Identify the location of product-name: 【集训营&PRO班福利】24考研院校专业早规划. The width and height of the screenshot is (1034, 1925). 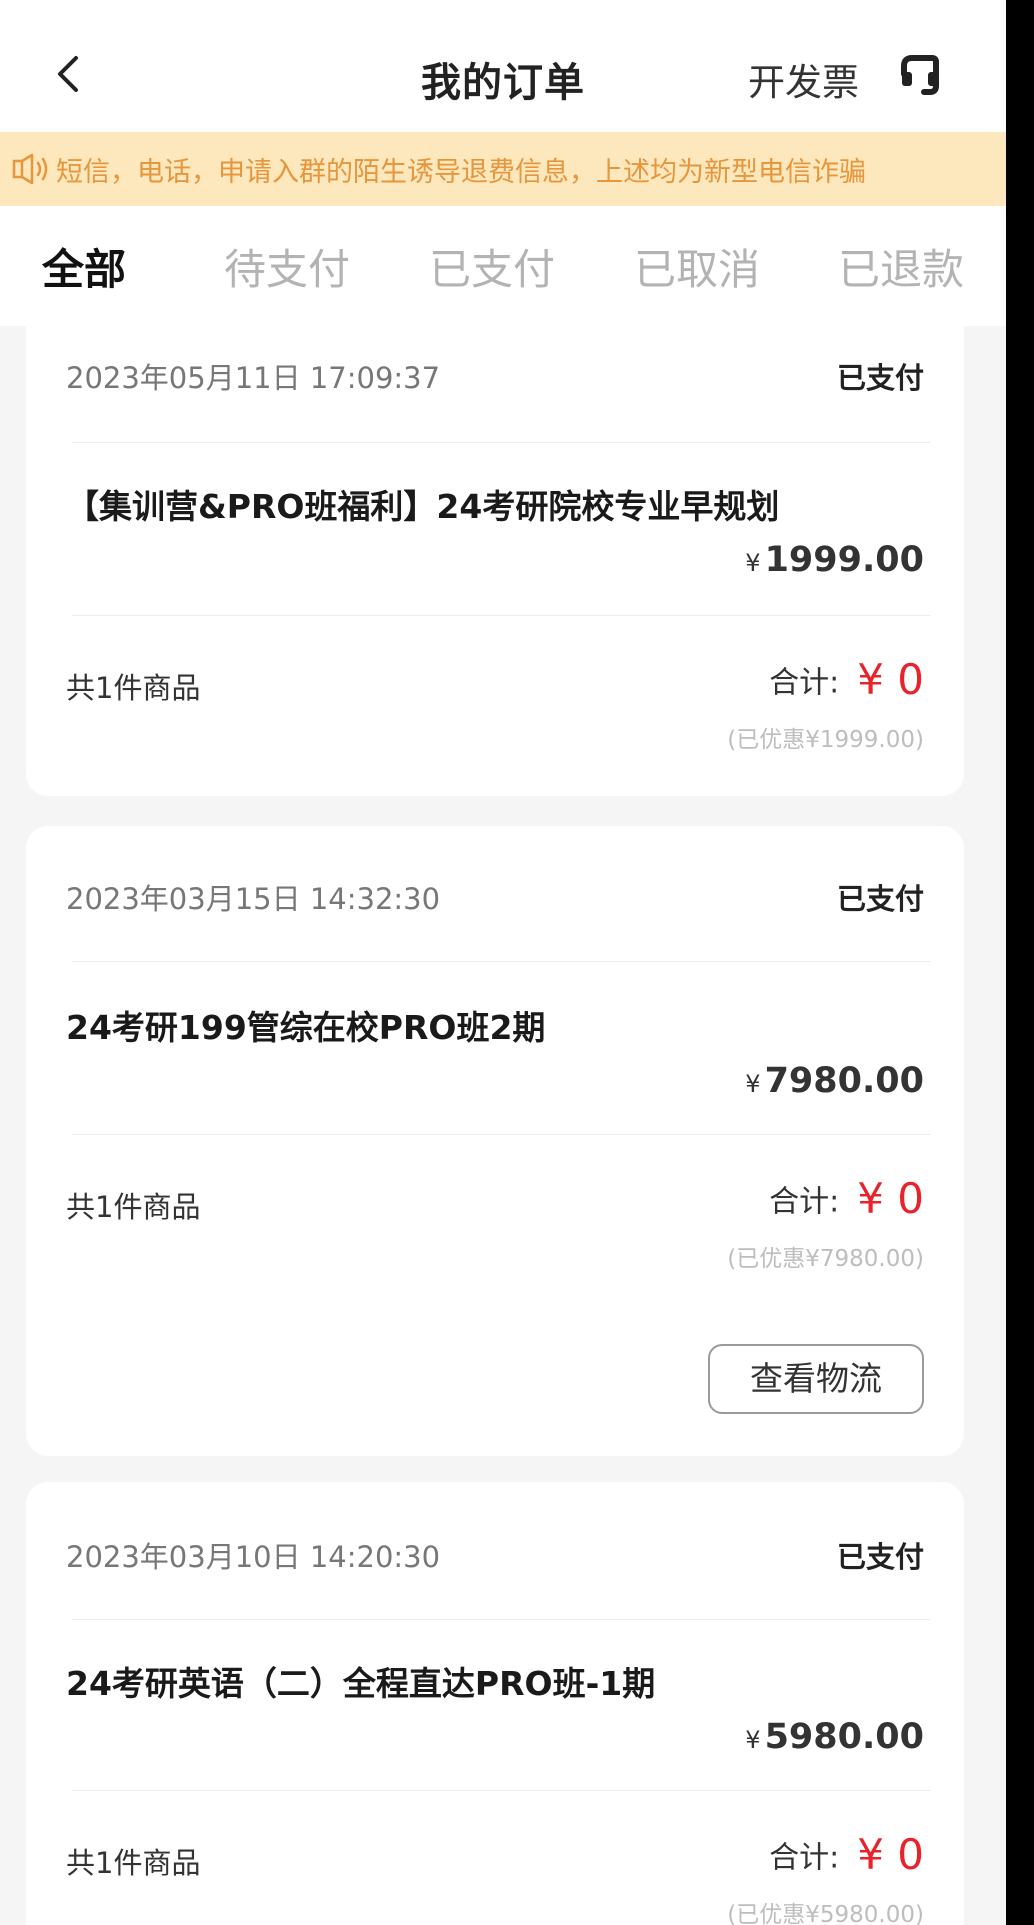
(423, 506).